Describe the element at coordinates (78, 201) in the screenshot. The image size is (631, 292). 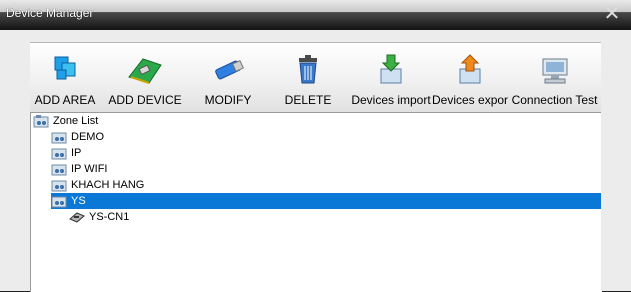
I see `zone-label: YS` at that location.